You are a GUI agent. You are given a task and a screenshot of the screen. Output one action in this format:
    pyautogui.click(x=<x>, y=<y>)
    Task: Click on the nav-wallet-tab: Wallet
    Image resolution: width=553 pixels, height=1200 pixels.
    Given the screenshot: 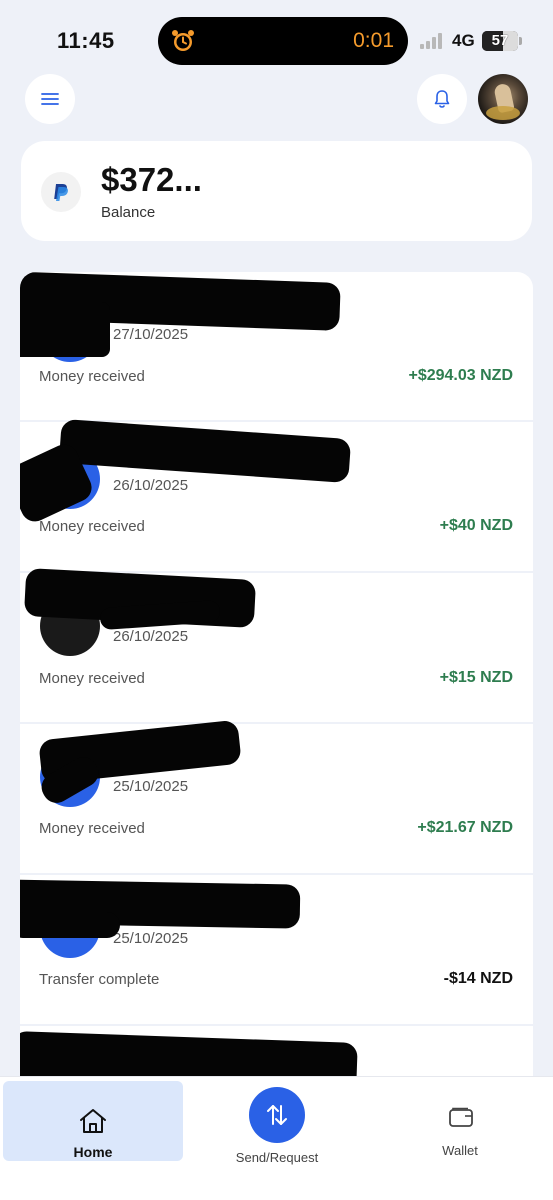 What is the action you would take?
    pyautogui.click(x=460, y=1125)
    